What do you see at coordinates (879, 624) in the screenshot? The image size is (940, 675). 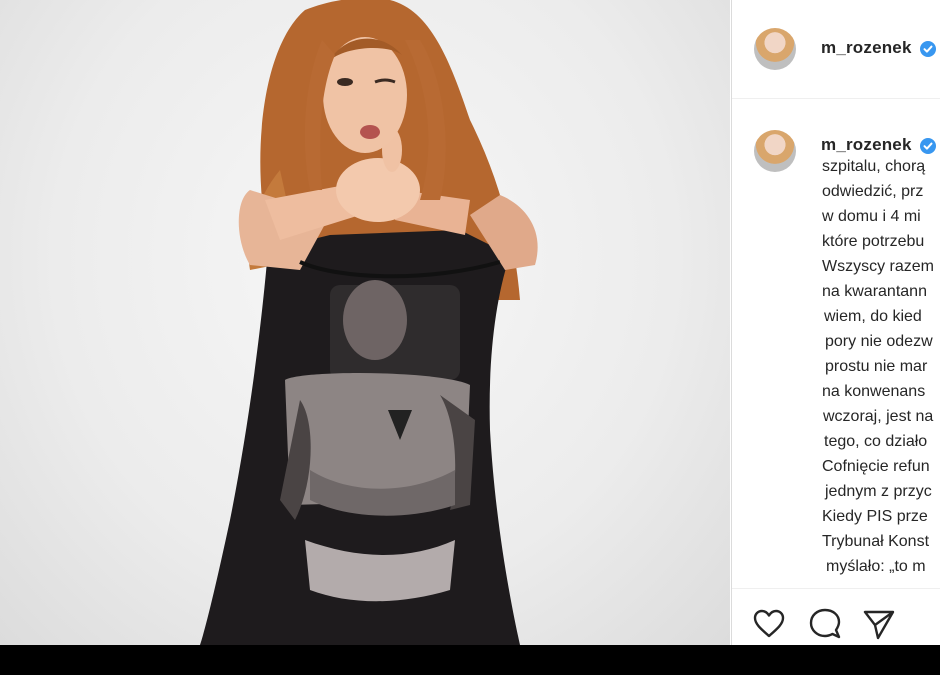 I see `share-icon` at bounding box center [879, 624].